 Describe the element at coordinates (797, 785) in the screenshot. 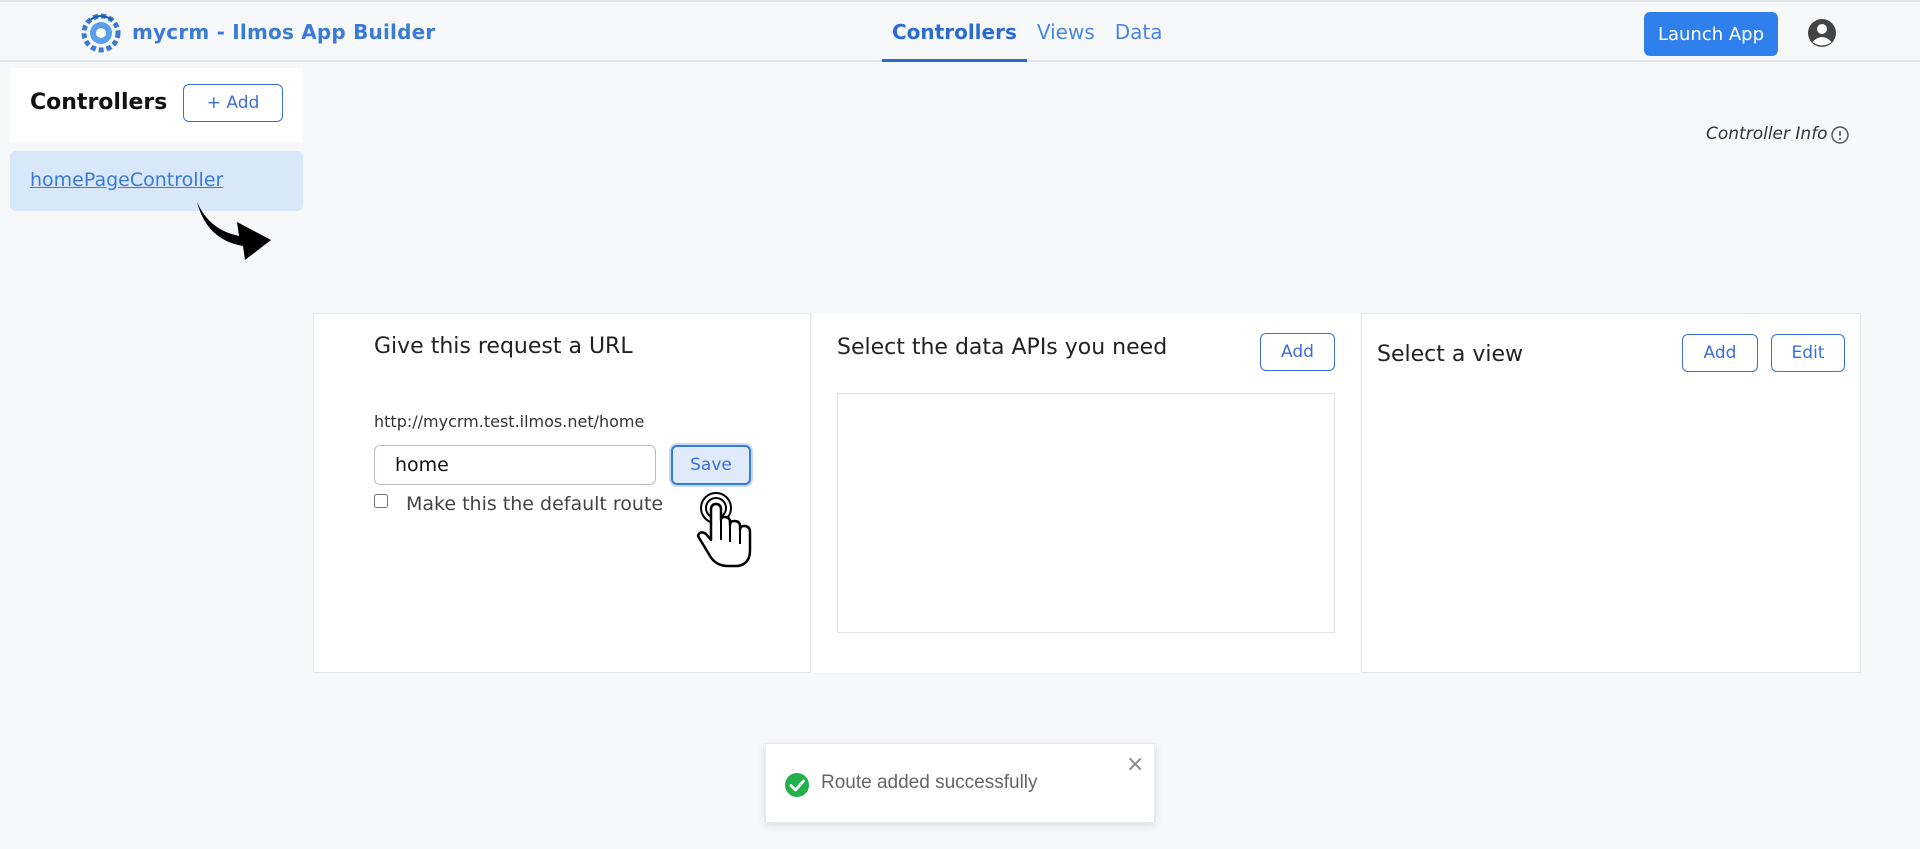

I see `check-circle-icon` at that location.